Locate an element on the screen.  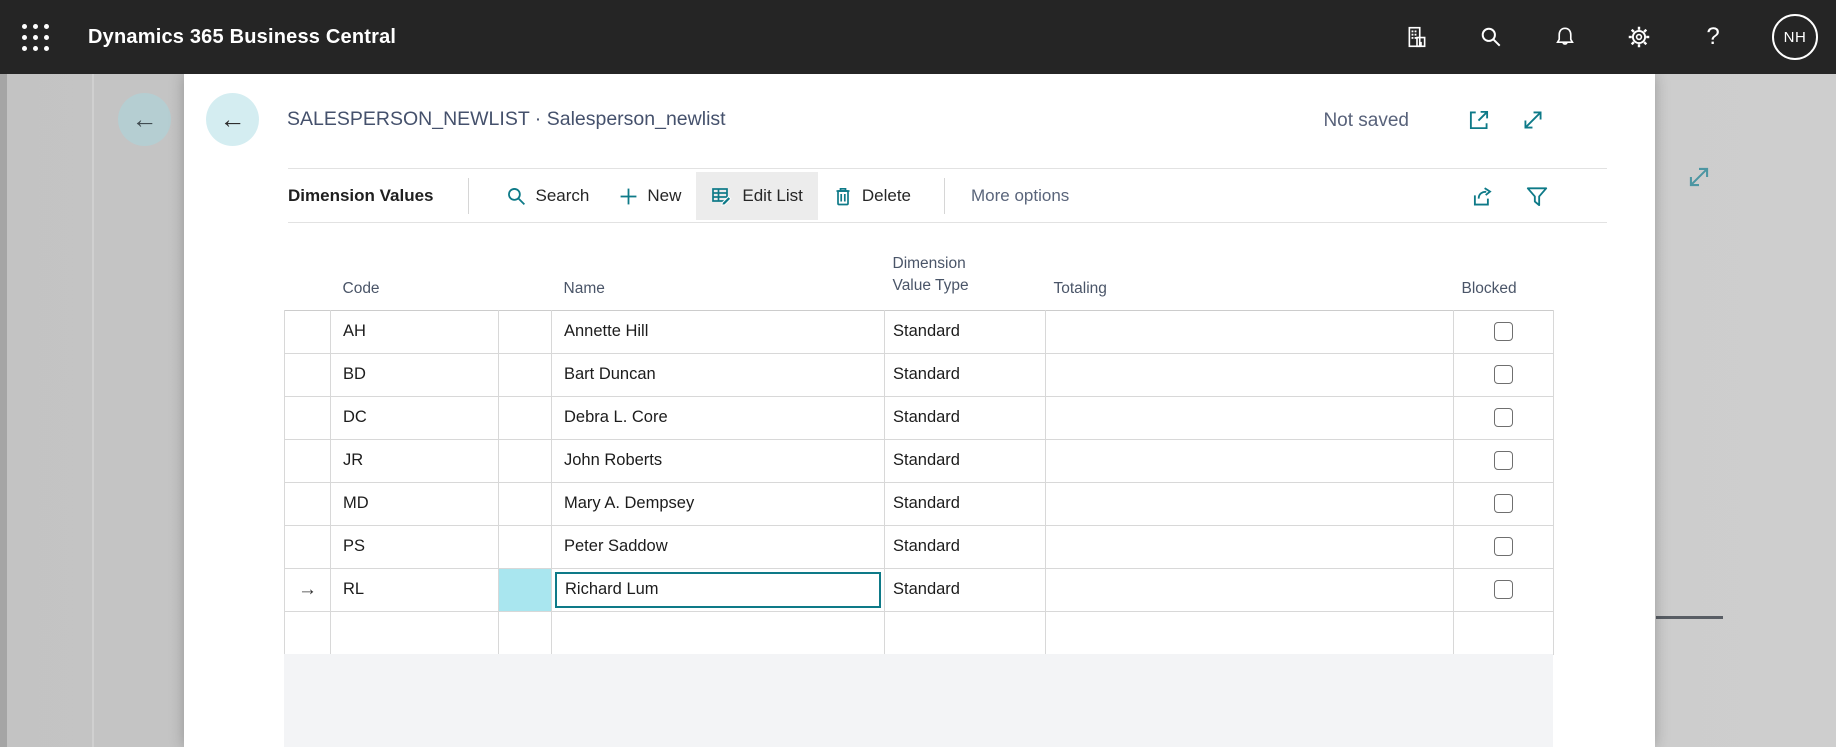
dimmed-expand-icon is located at coordinates (1699, 179).